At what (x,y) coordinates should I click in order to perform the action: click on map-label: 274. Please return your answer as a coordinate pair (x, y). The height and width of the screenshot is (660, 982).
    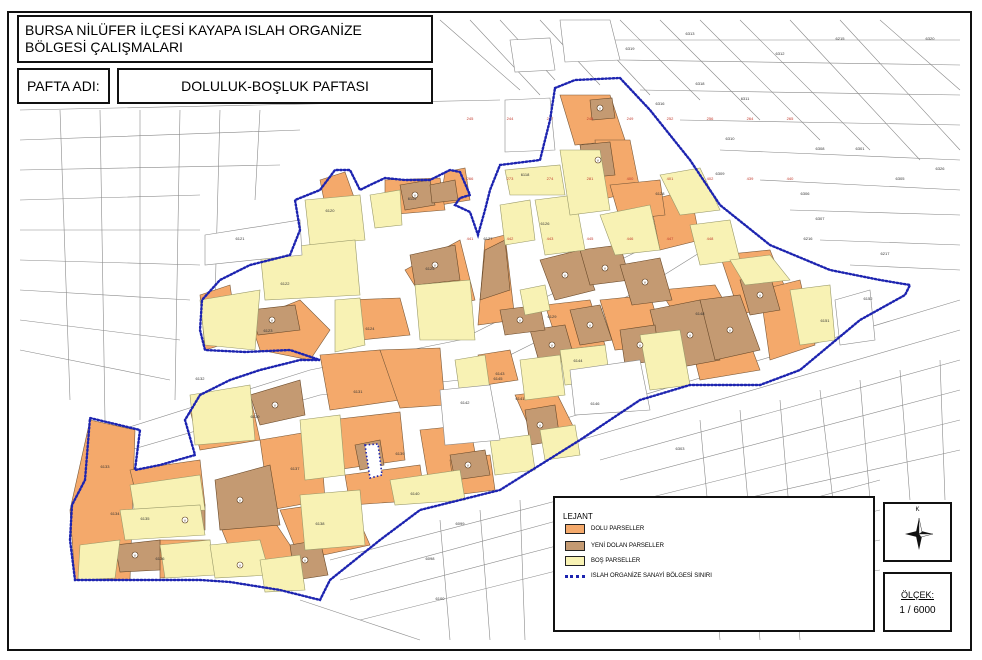
    Looking at the image, I should click on (550, 178).